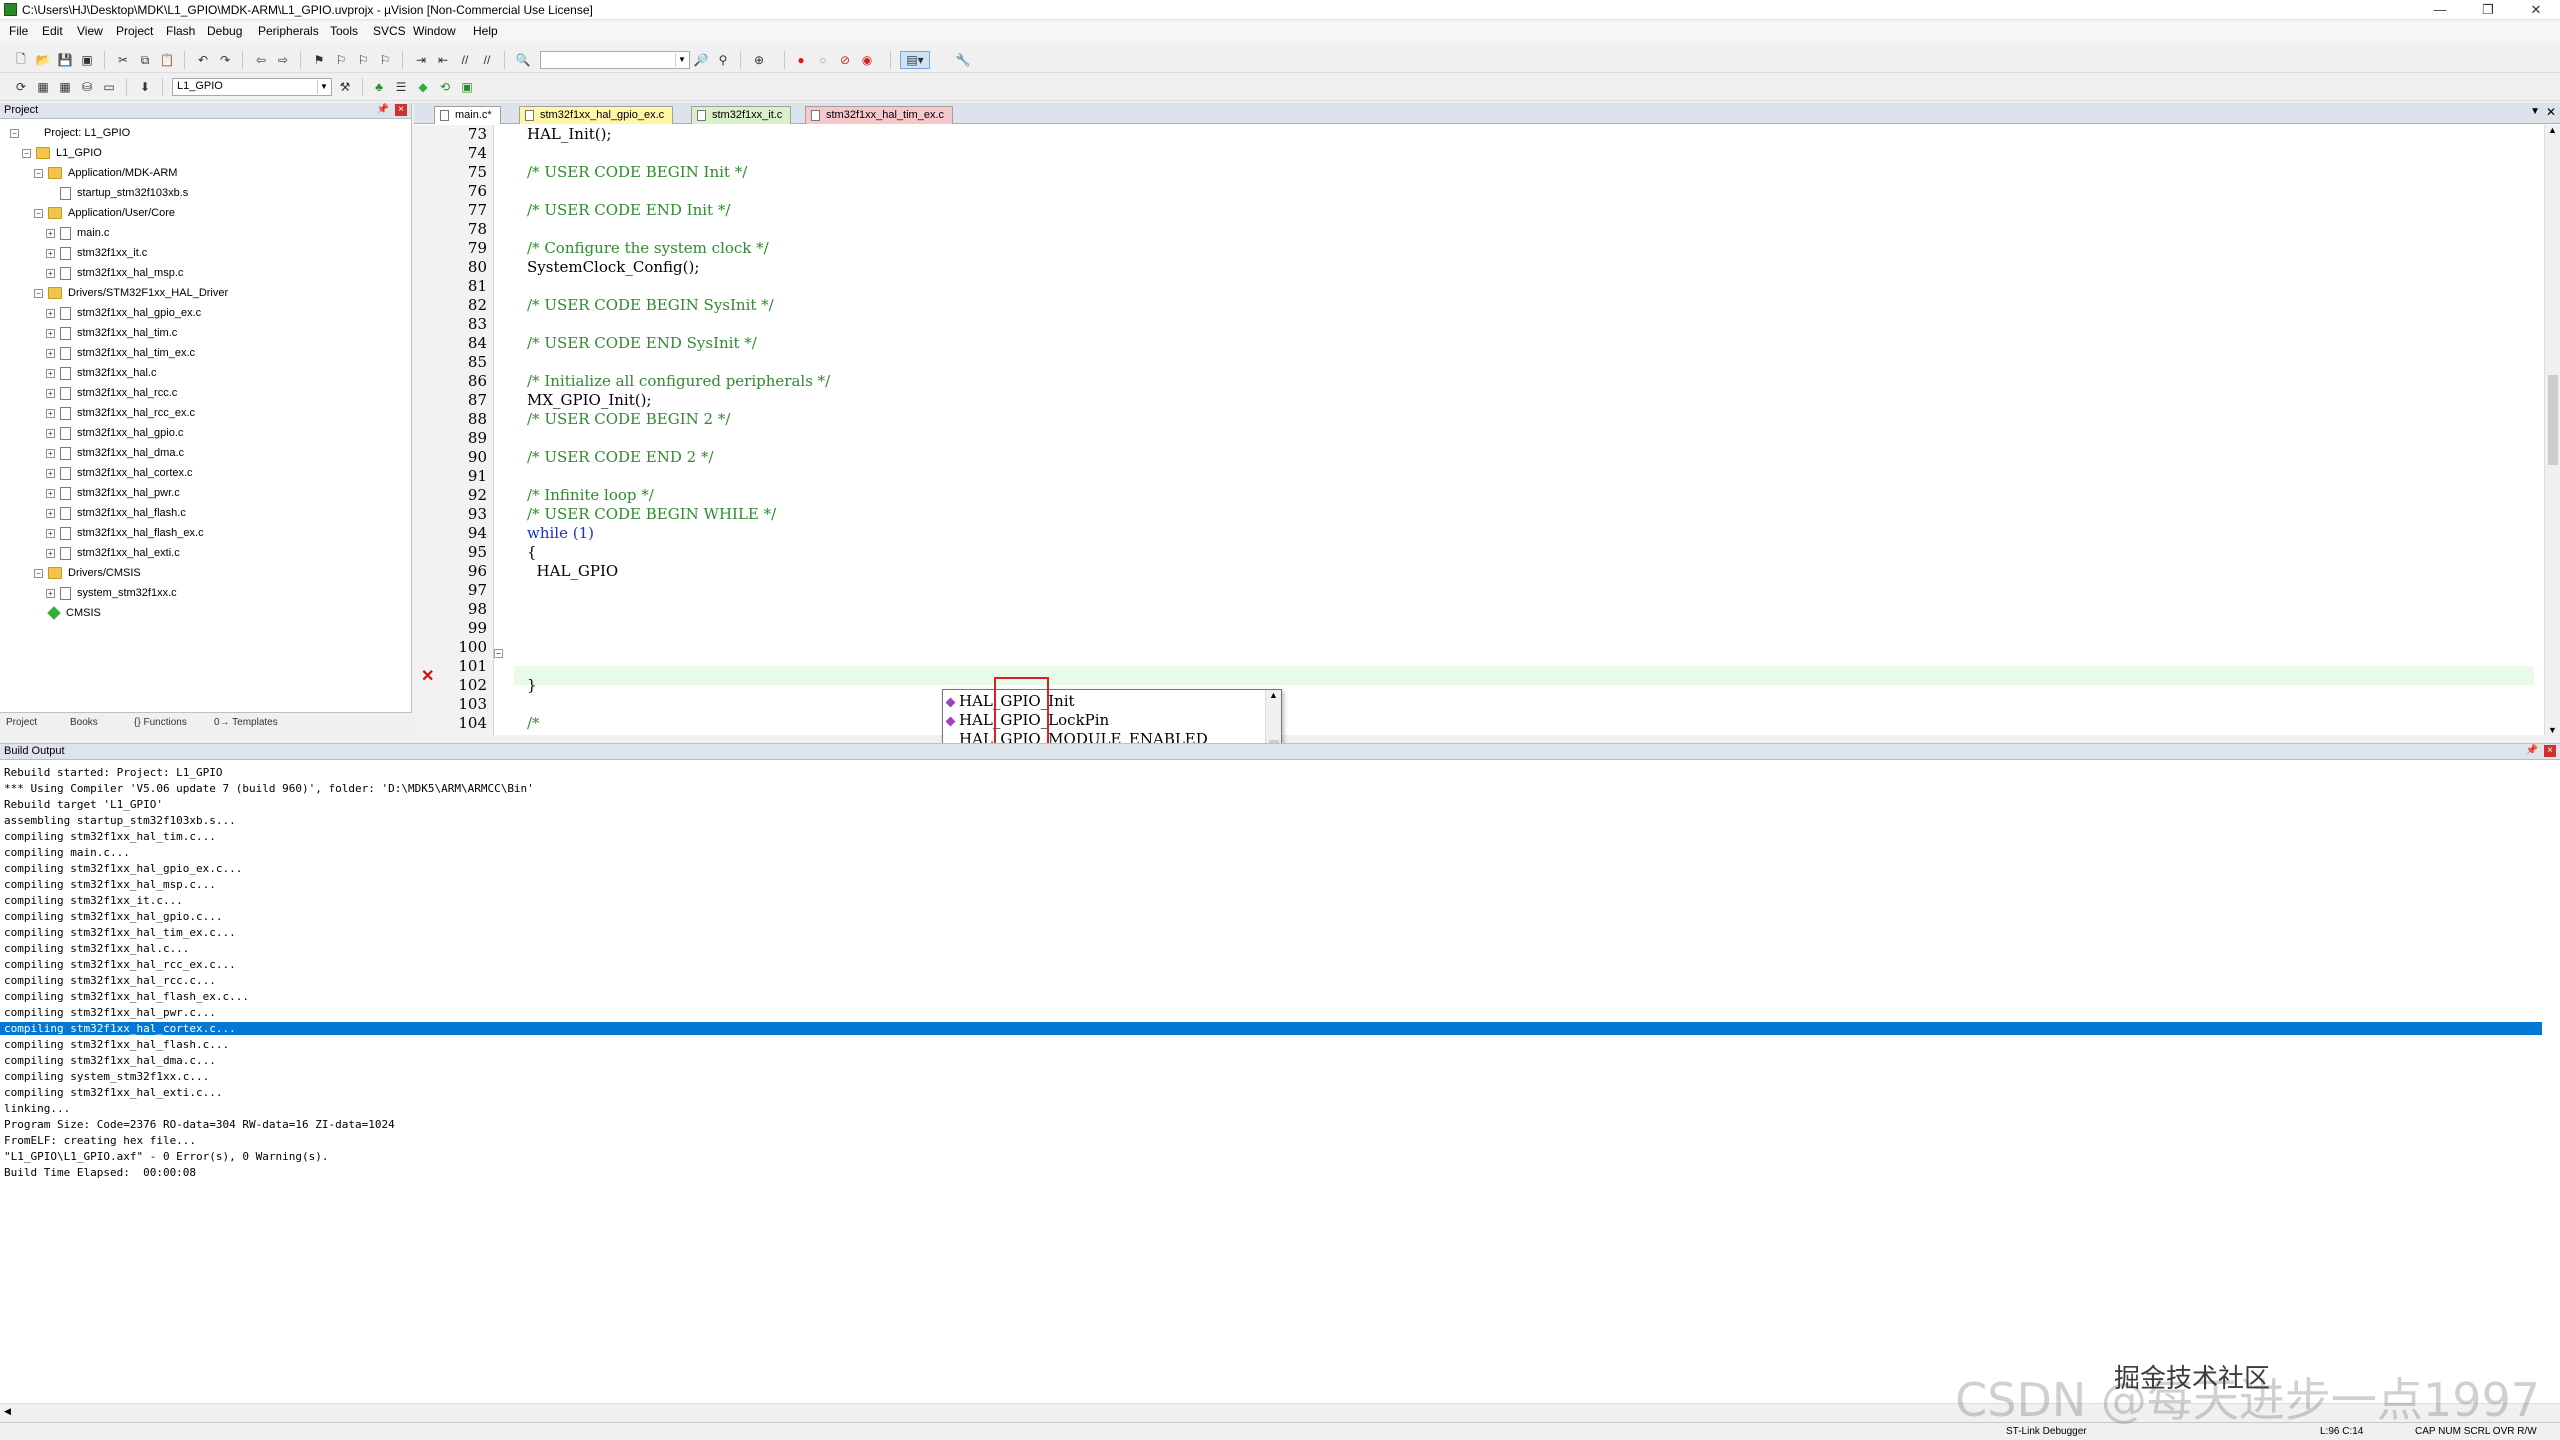  What do you see at coordinates (113, 493) in the screenshot?
I see `tree-item: + stm32f1xx_hal_pwr.c` at bounding box center [113, 493].